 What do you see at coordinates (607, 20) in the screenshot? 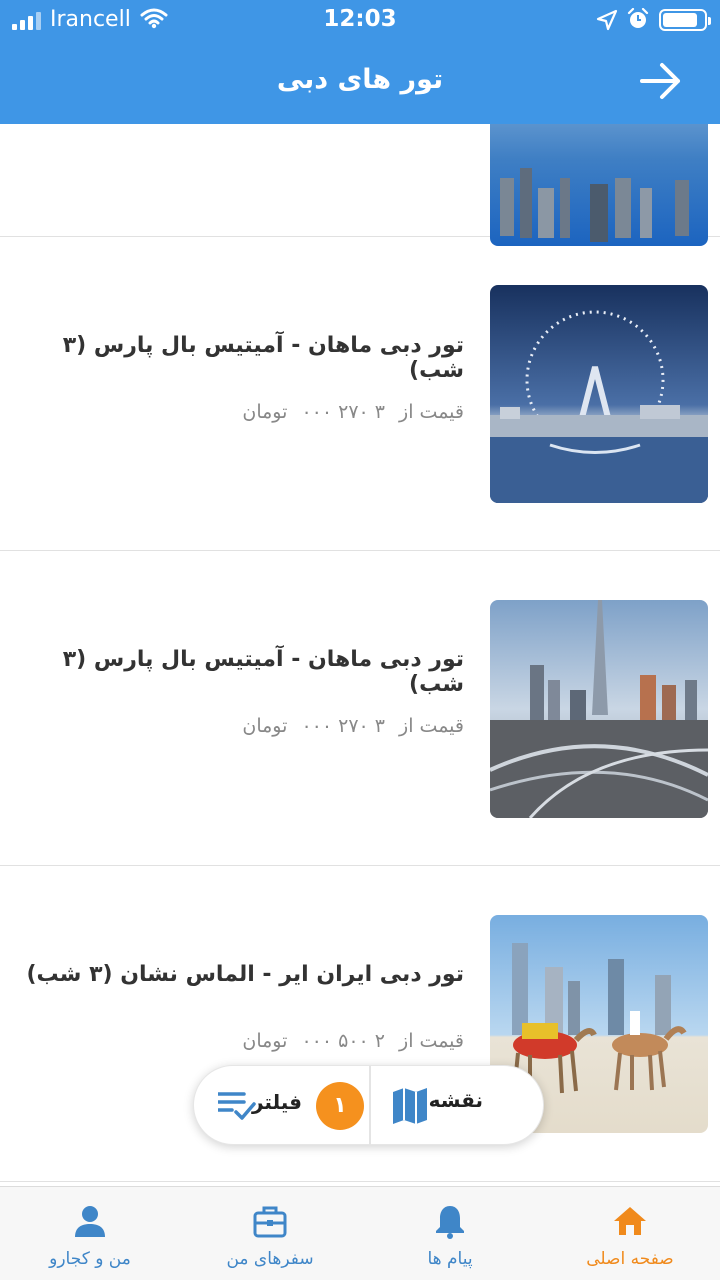
I see `location-arrow-icon` at bounding box center [607, 20].